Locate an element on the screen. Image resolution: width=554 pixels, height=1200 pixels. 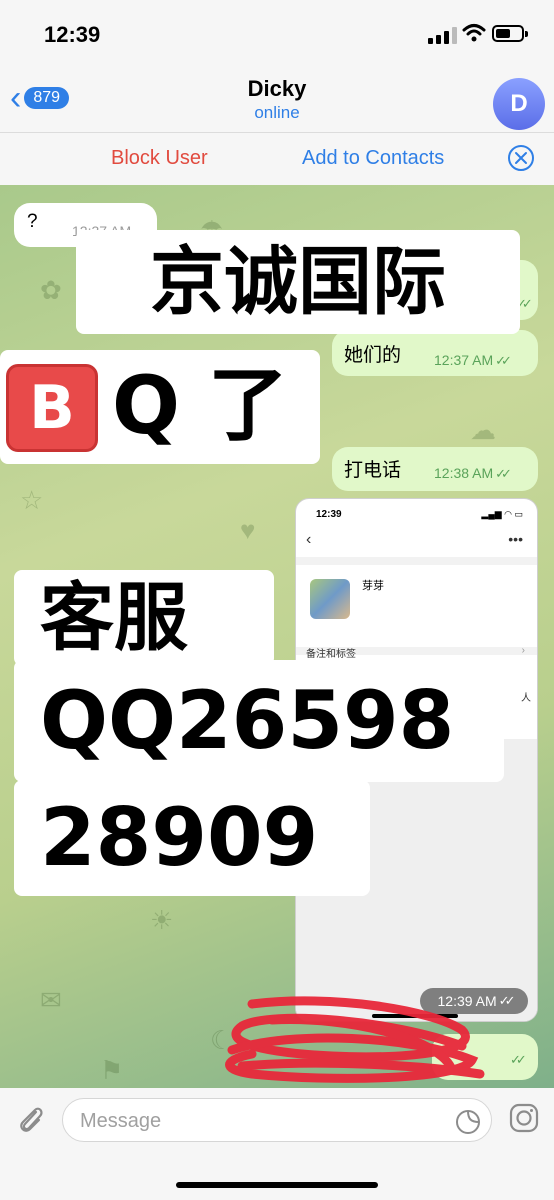
presence-status: online is located at coordinates (277, 112).